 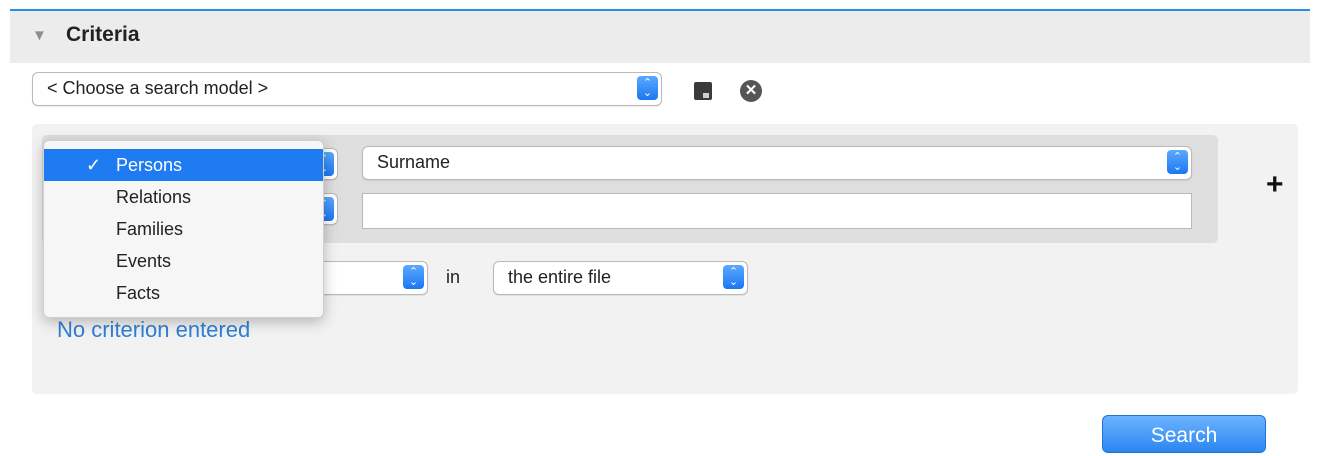 I want to click on clear-icon: ✕, so click(x=751, y=91).